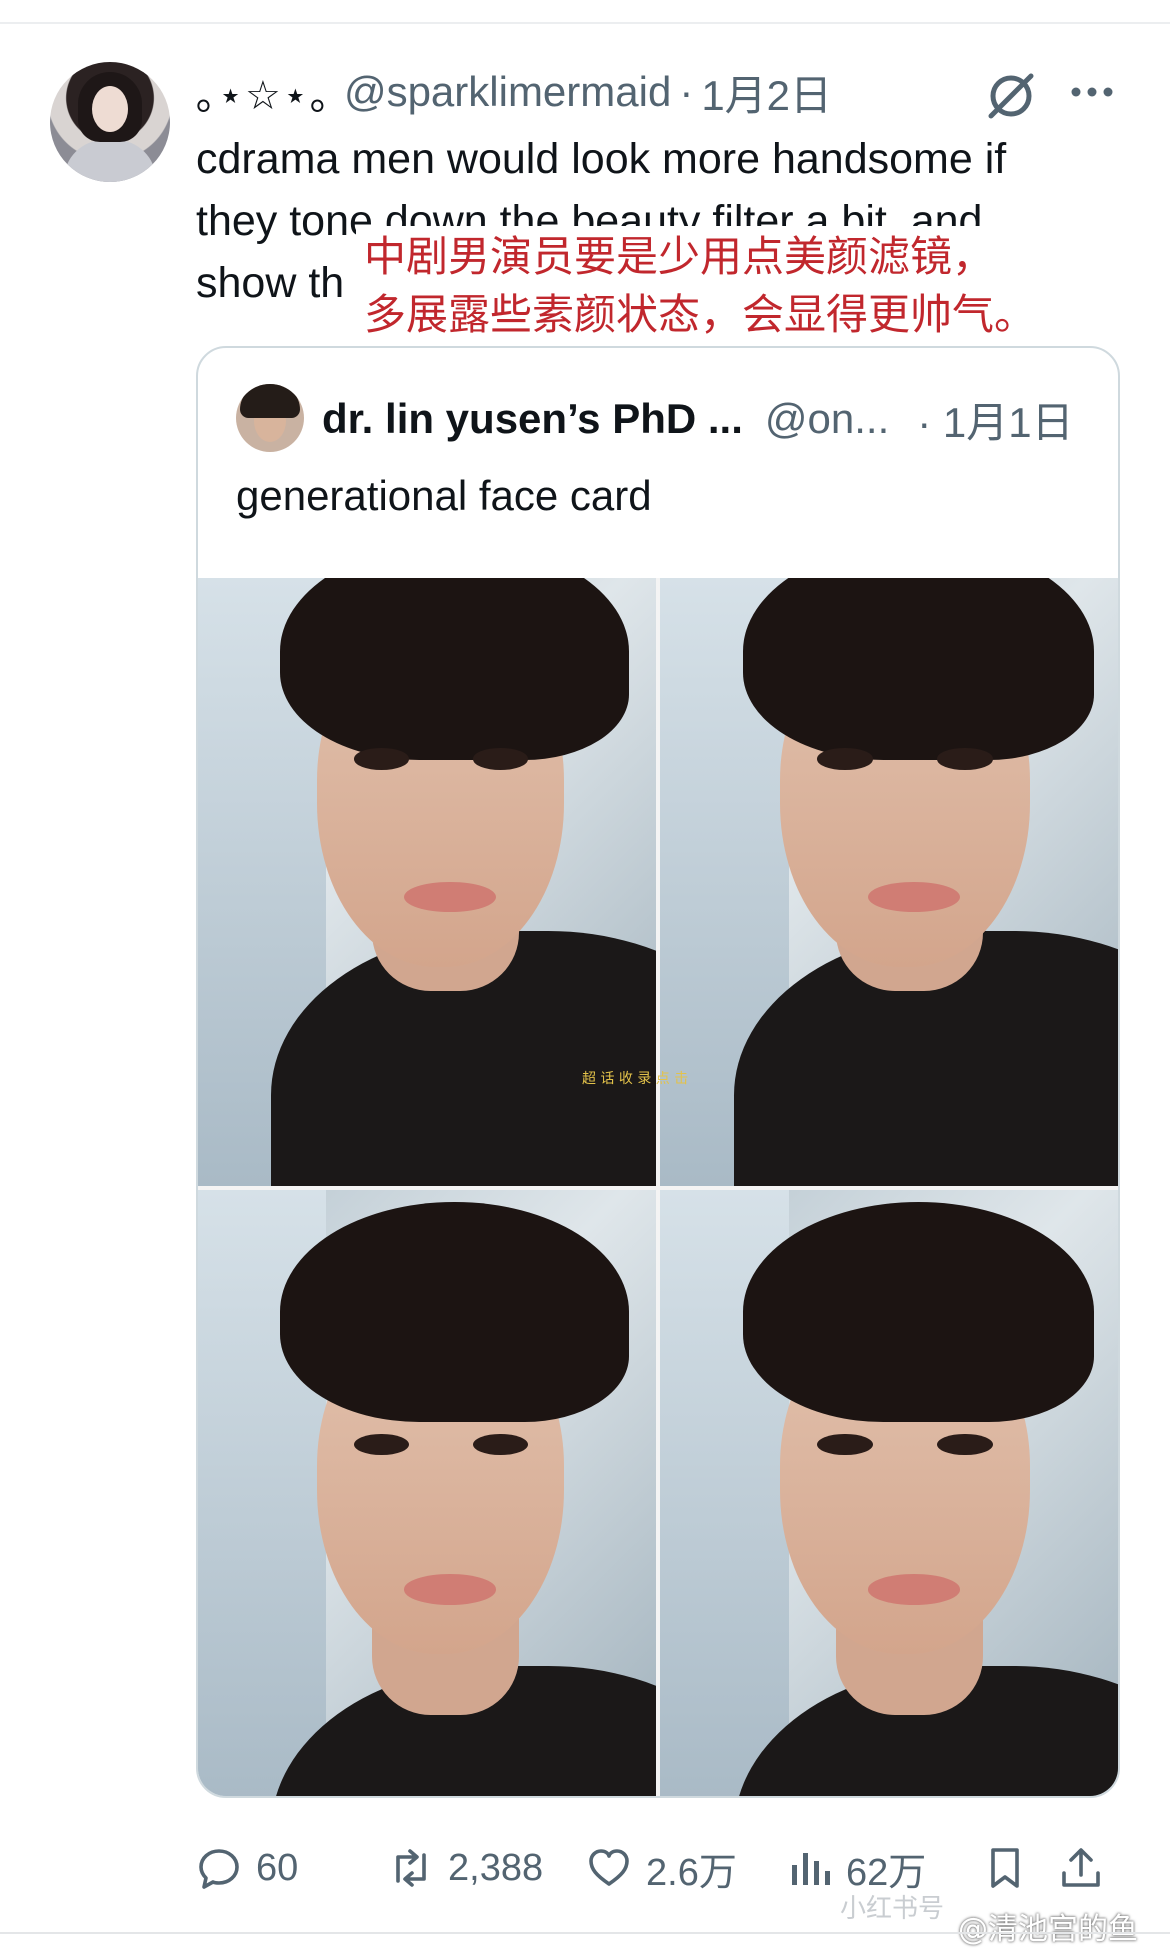 The height and width of the screenshot is (1948, 1170). I want to click on share-icon, so click(1081, 1867).